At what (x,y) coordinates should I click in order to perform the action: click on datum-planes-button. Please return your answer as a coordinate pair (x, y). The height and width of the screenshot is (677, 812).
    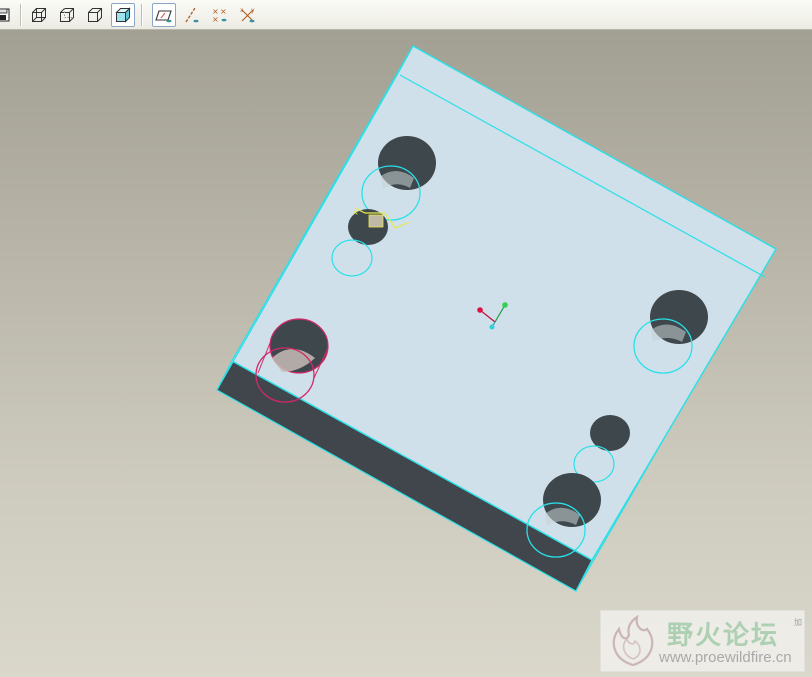
    Looking at the image, I should click on (164, 15).